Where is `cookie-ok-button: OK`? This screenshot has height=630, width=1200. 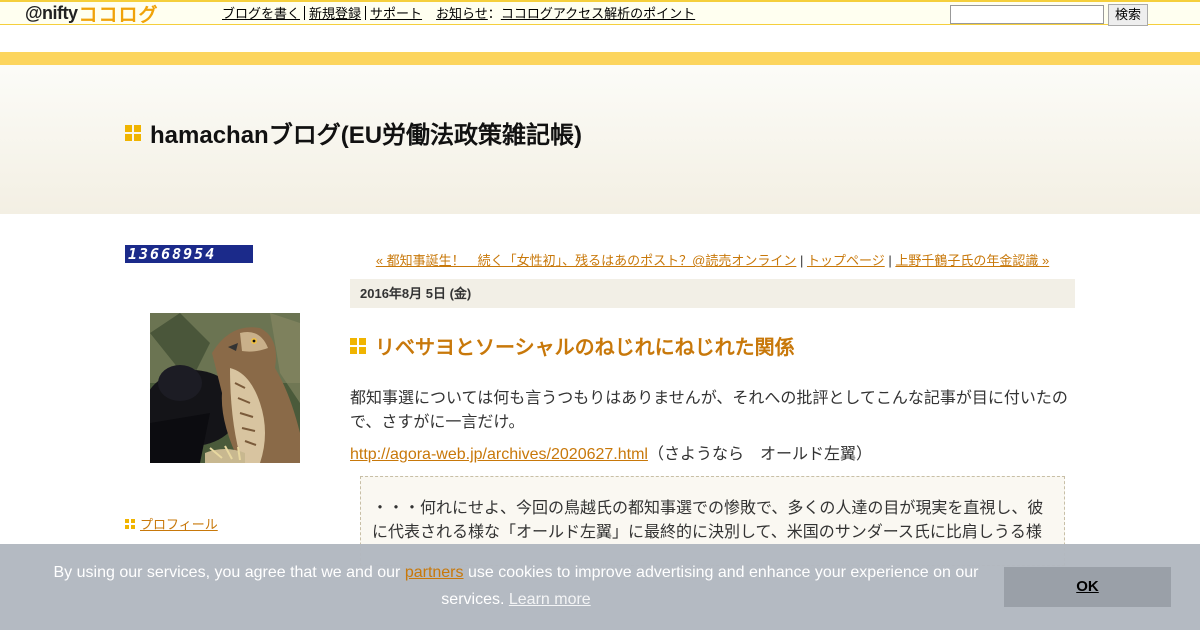
cookie-ok-button: OK is located at coordinates (1087, 587).